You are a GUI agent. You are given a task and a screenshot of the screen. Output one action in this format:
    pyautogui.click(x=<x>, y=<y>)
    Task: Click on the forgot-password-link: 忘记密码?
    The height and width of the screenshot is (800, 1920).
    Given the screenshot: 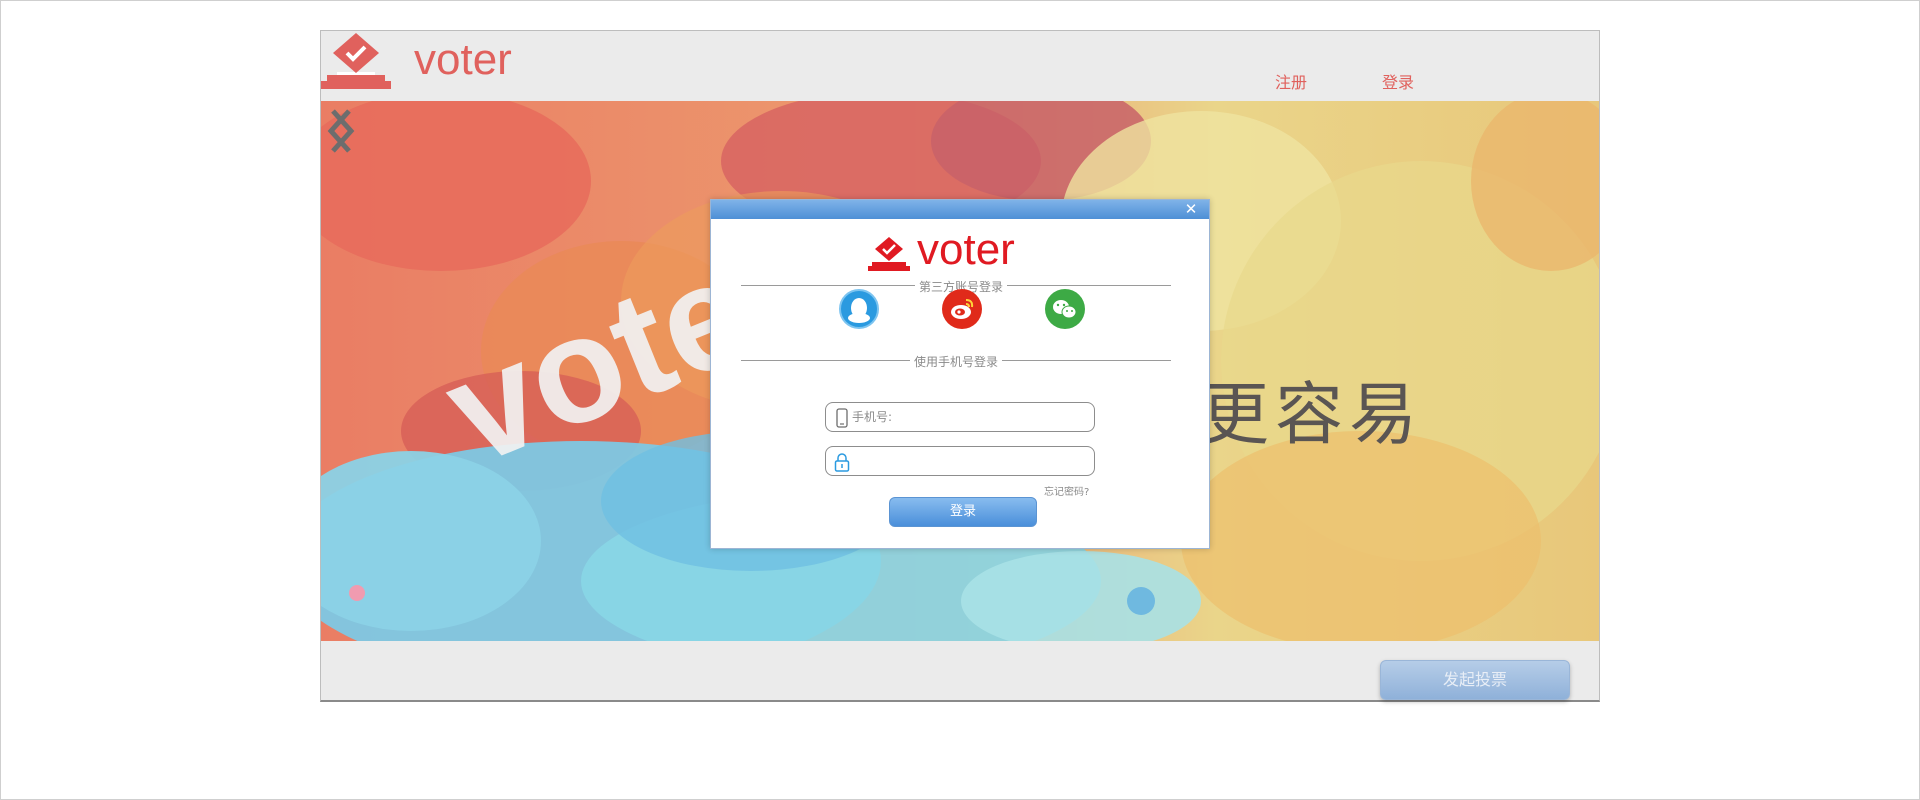 What is the action you would take?
    pyautogui.click(x=1066, y=490)
    